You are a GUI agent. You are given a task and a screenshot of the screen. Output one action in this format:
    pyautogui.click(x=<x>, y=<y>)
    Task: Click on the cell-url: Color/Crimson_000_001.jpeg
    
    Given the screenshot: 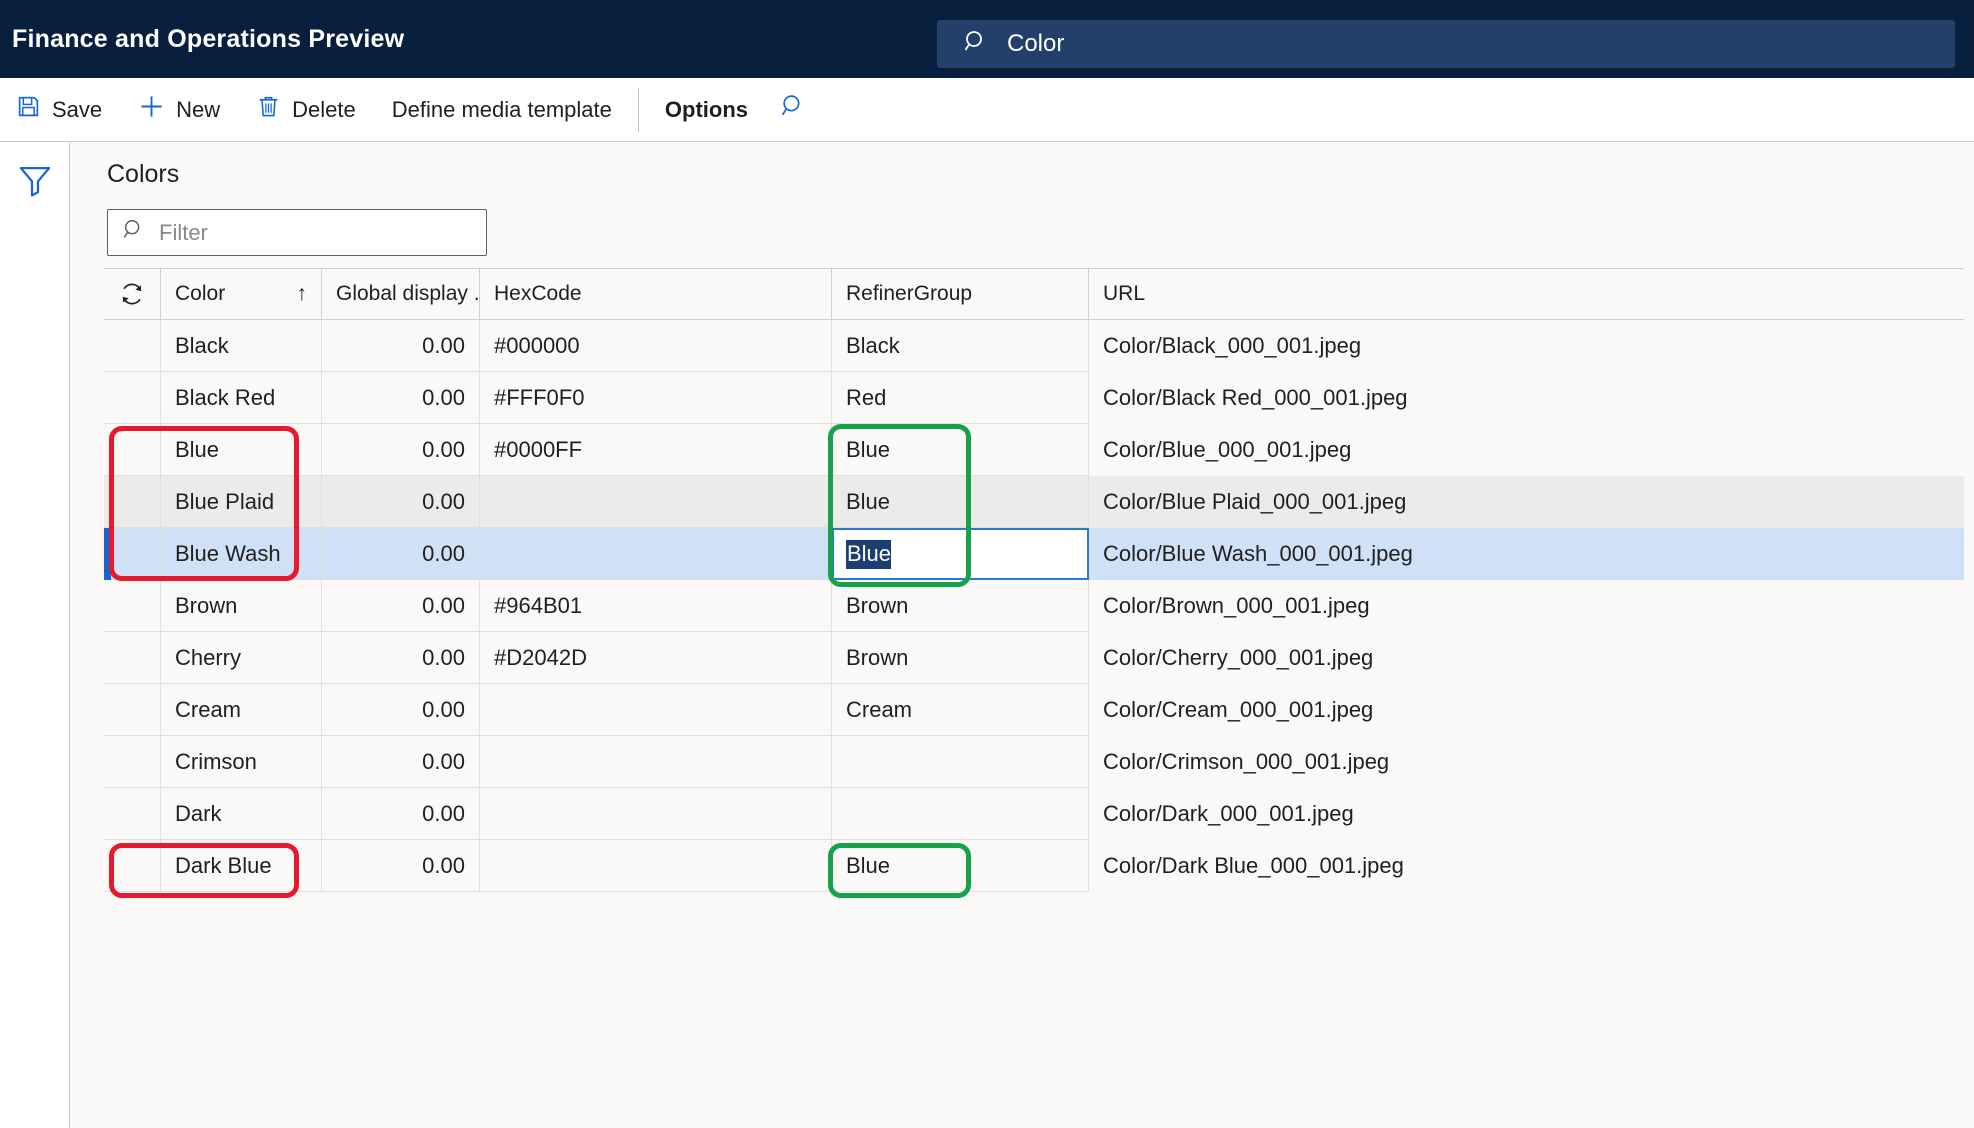 What is the action you would take?
    pyautogui.click(x=1526, y=762)
    